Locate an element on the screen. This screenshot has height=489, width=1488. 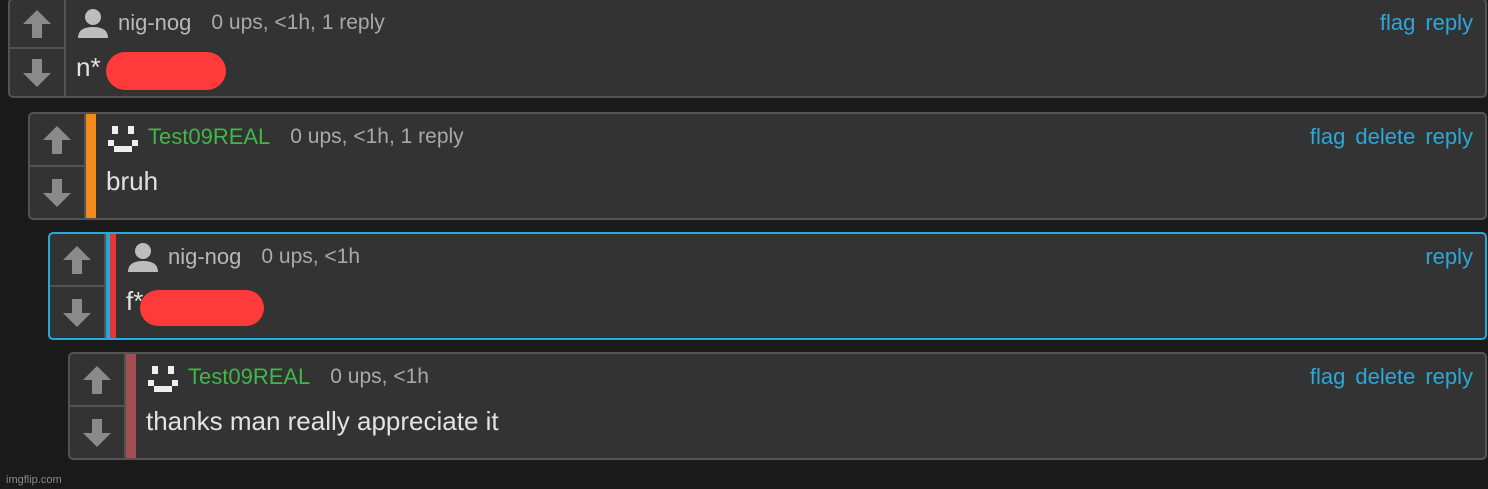
comment-text: thanks man really appreciate it is located at coordinates (322, 421).